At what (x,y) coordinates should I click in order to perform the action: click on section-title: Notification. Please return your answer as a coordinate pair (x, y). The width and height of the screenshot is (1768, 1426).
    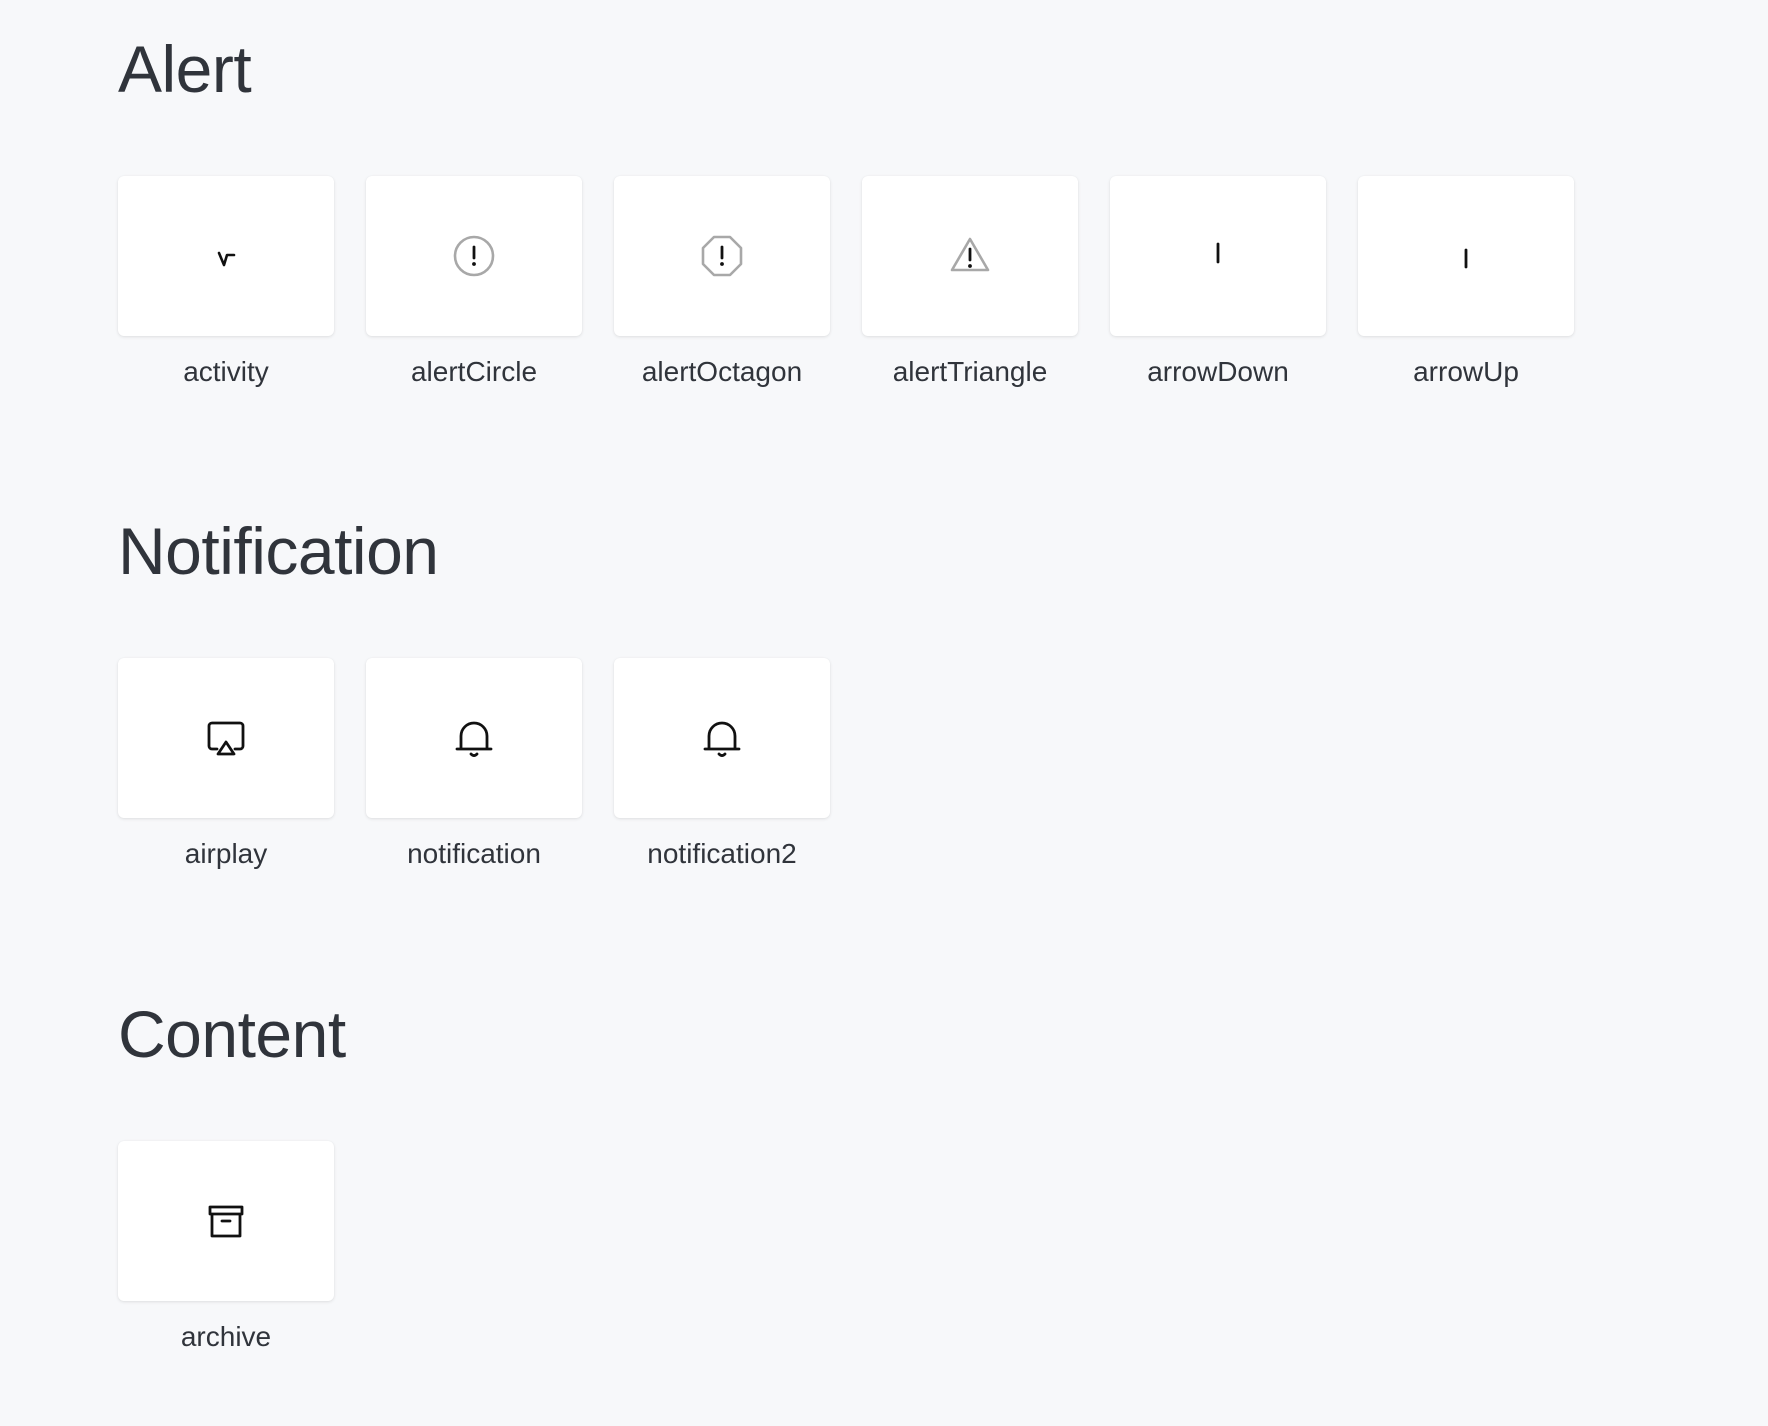
    Looking at the image, I should click on (278, 551).